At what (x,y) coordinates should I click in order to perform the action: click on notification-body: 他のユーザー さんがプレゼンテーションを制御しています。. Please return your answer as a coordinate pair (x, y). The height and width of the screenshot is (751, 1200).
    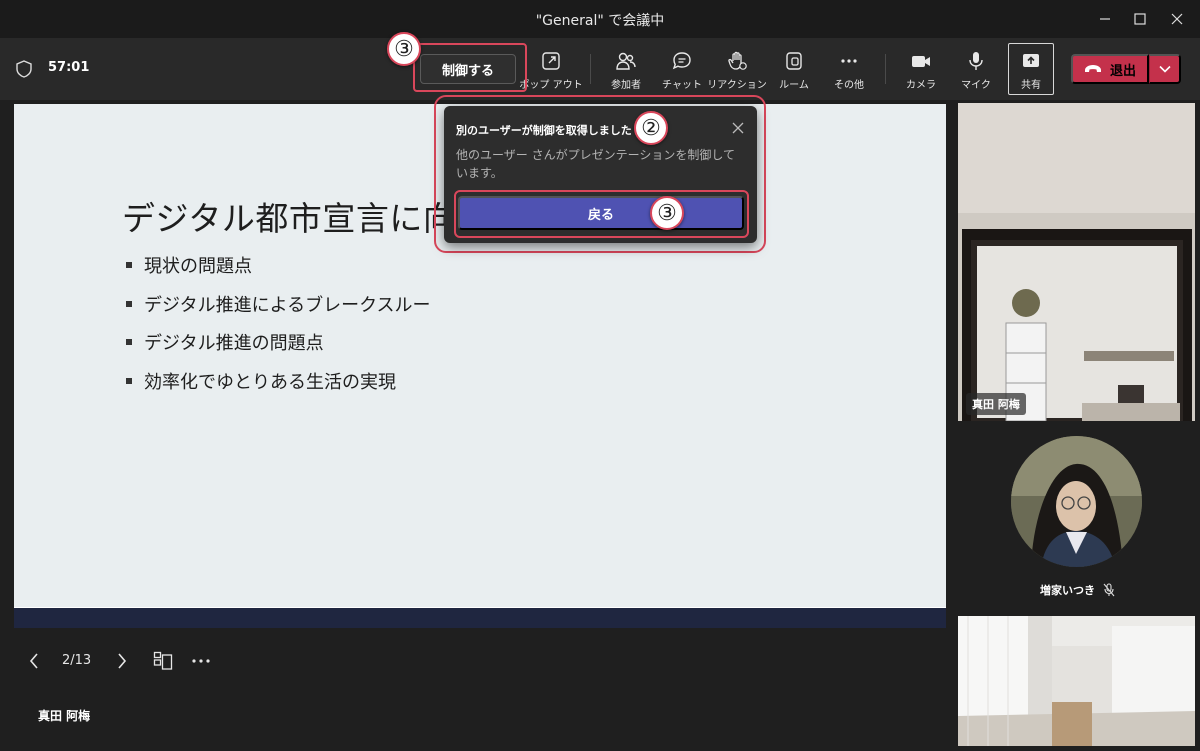
    Looking at the image, I should click on (595, 164).